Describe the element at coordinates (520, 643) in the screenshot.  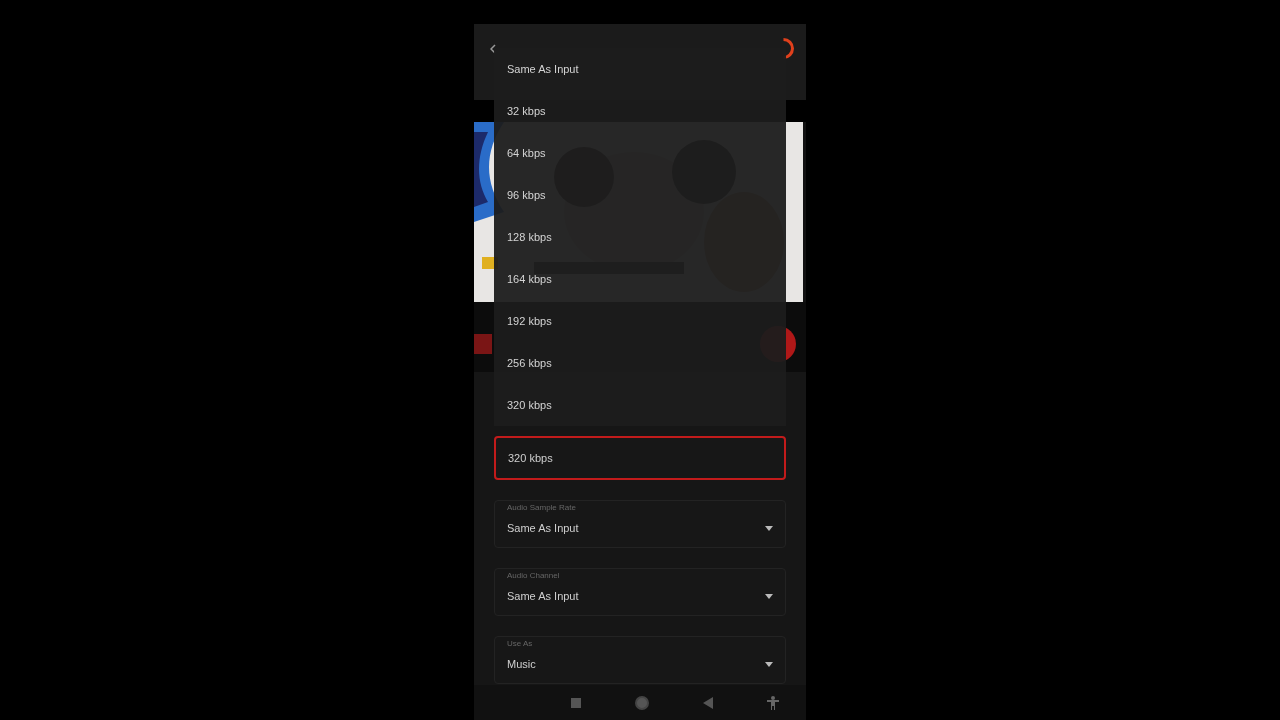
I see `field-label: Use As` at that location.